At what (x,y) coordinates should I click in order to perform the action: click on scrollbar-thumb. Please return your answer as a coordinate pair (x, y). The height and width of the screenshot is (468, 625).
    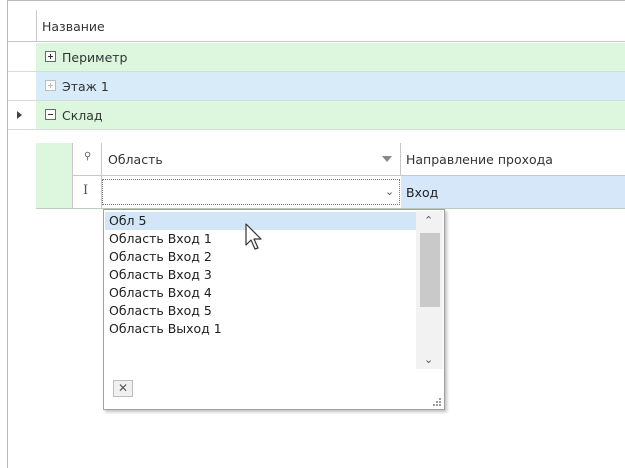
    Looking at the image, I should click on (430, 270).